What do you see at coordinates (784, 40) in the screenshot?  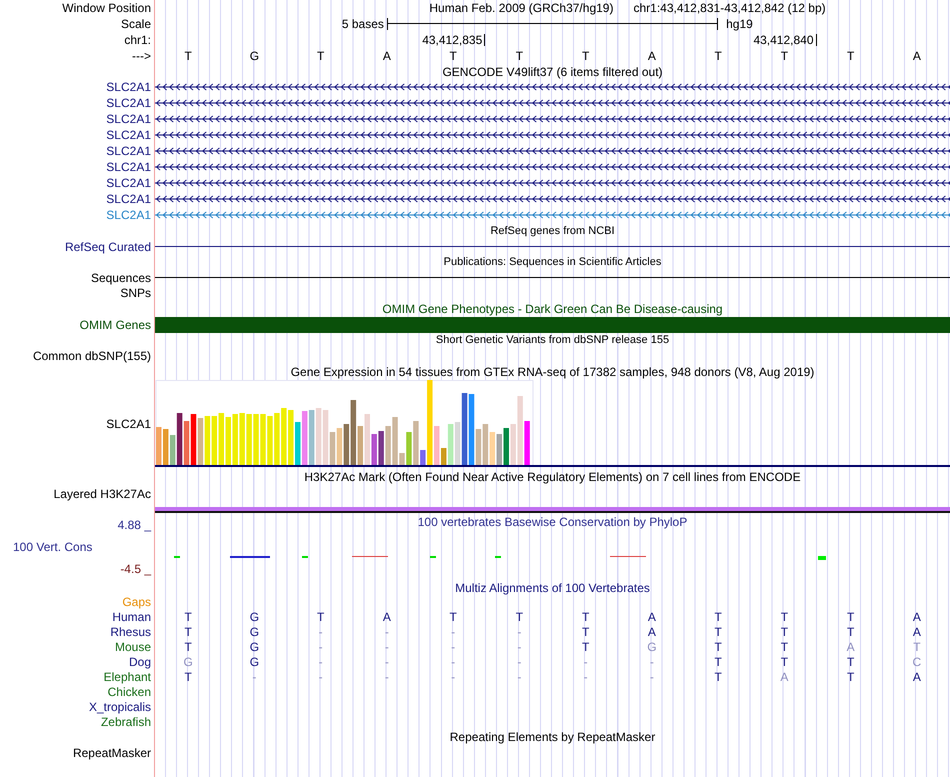 I see `position-tick-label: 43,412,840` at bounding box center [784, 40].